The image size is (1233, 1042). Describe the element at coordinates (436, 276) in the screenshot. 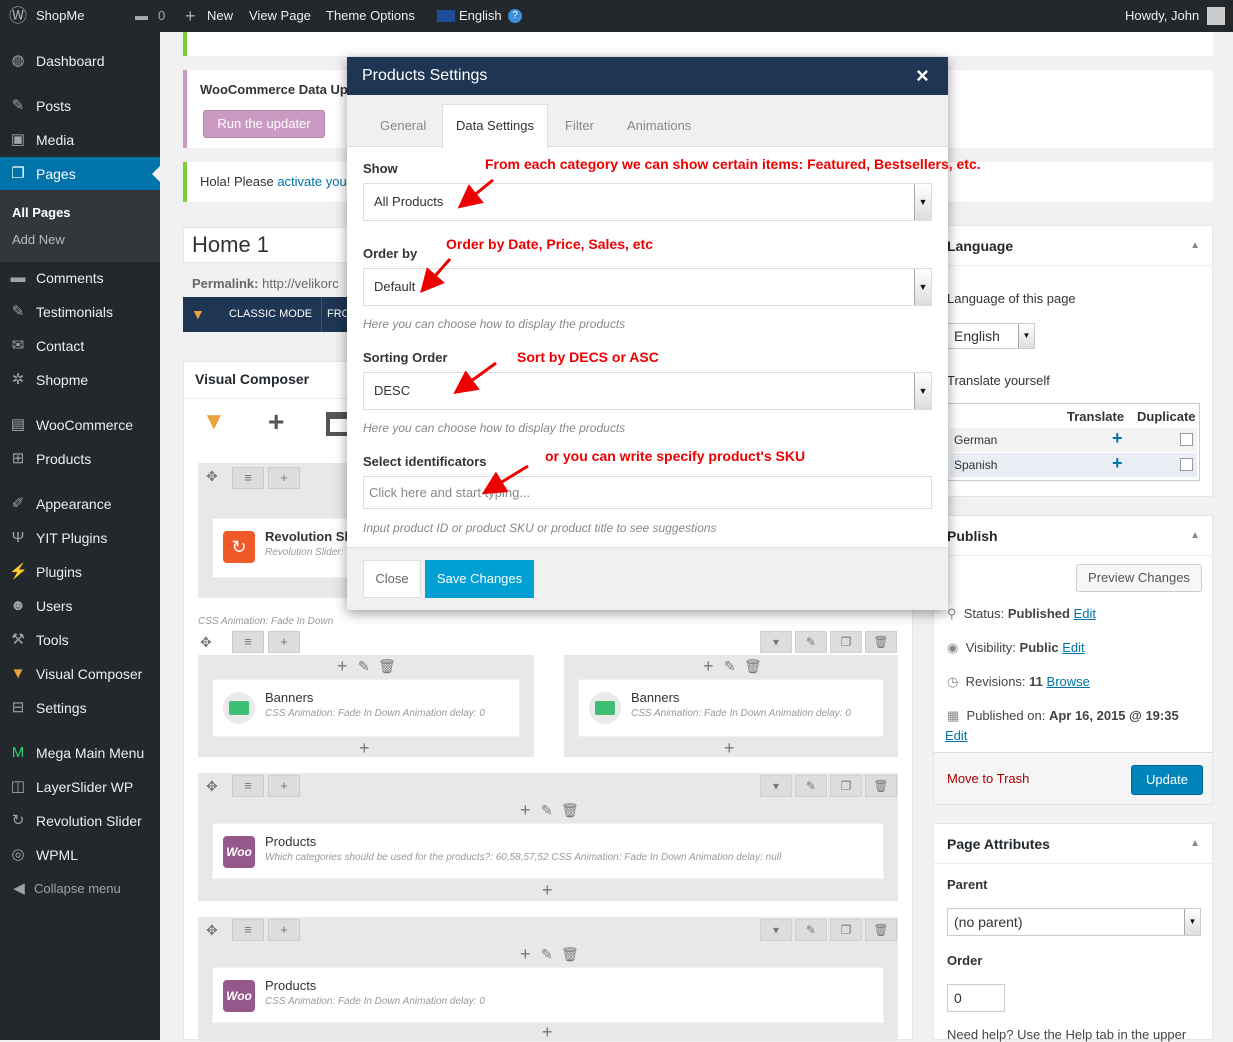

I see `arrow-order-by` at that location.